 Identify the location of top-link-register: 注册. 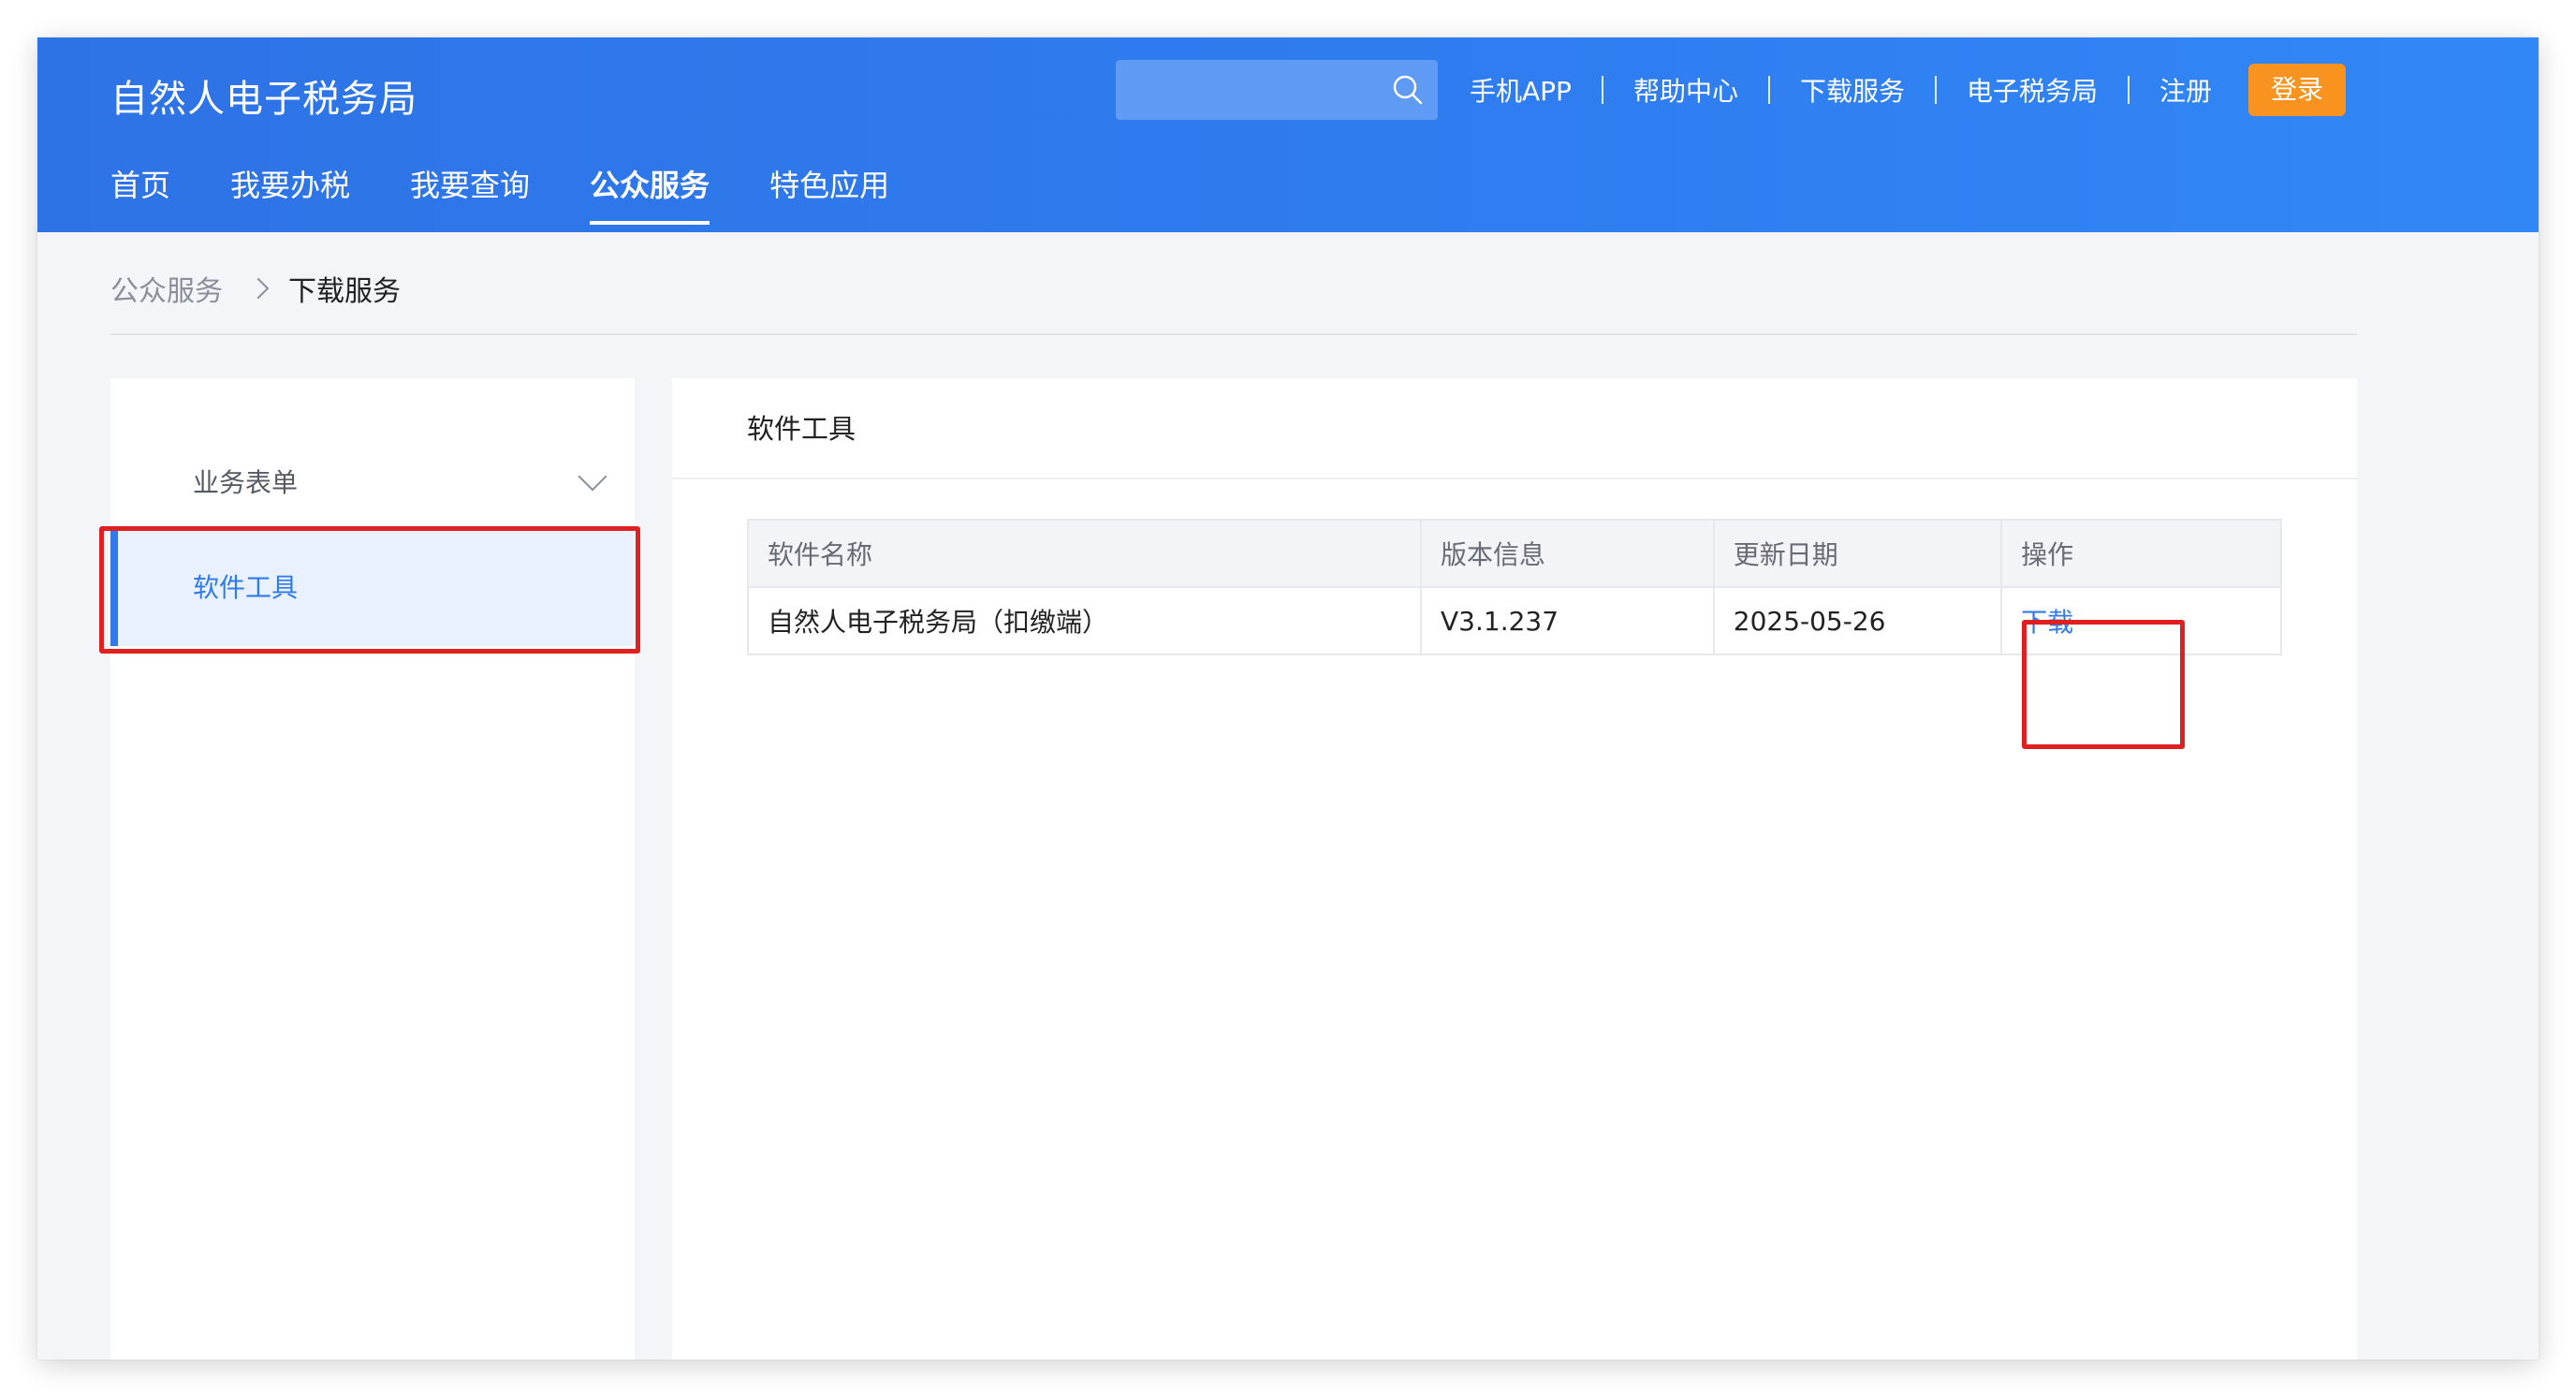
(2185, 90).